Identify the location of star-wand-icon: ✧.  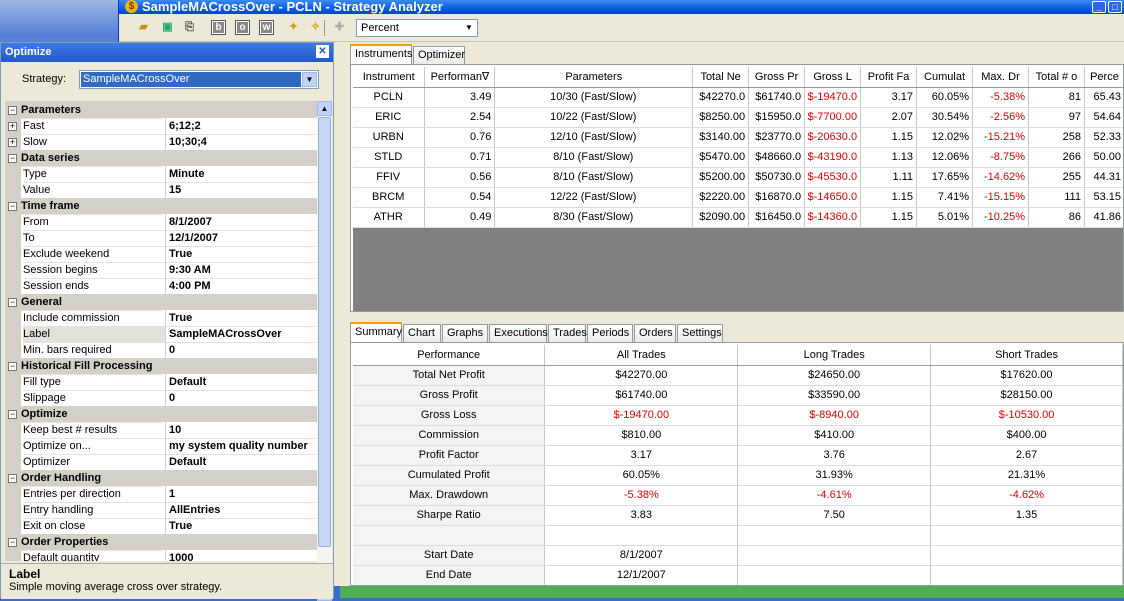
(315, 27).